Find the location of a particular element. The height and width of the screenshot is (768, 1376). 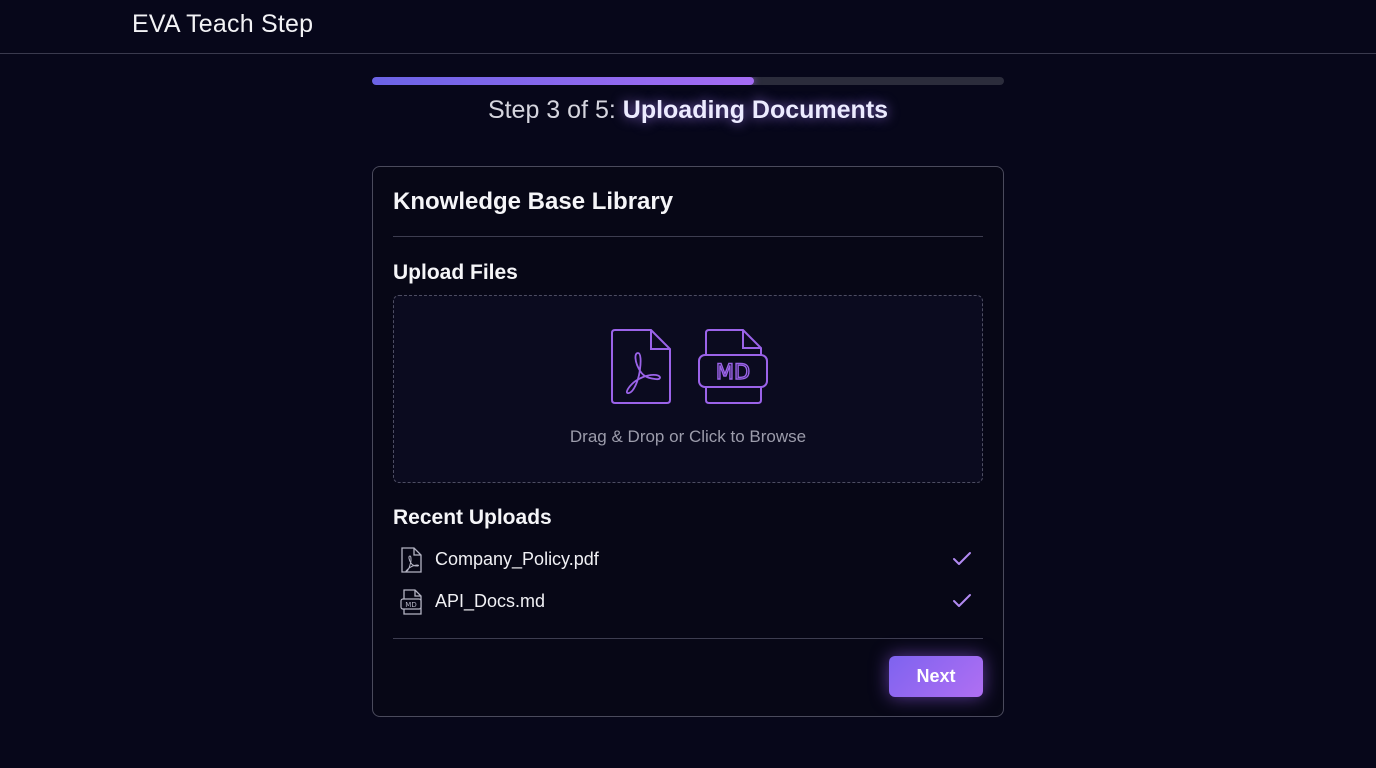

recent-uploads-heading: Recent Uploads is located at coordinates (472, 517).